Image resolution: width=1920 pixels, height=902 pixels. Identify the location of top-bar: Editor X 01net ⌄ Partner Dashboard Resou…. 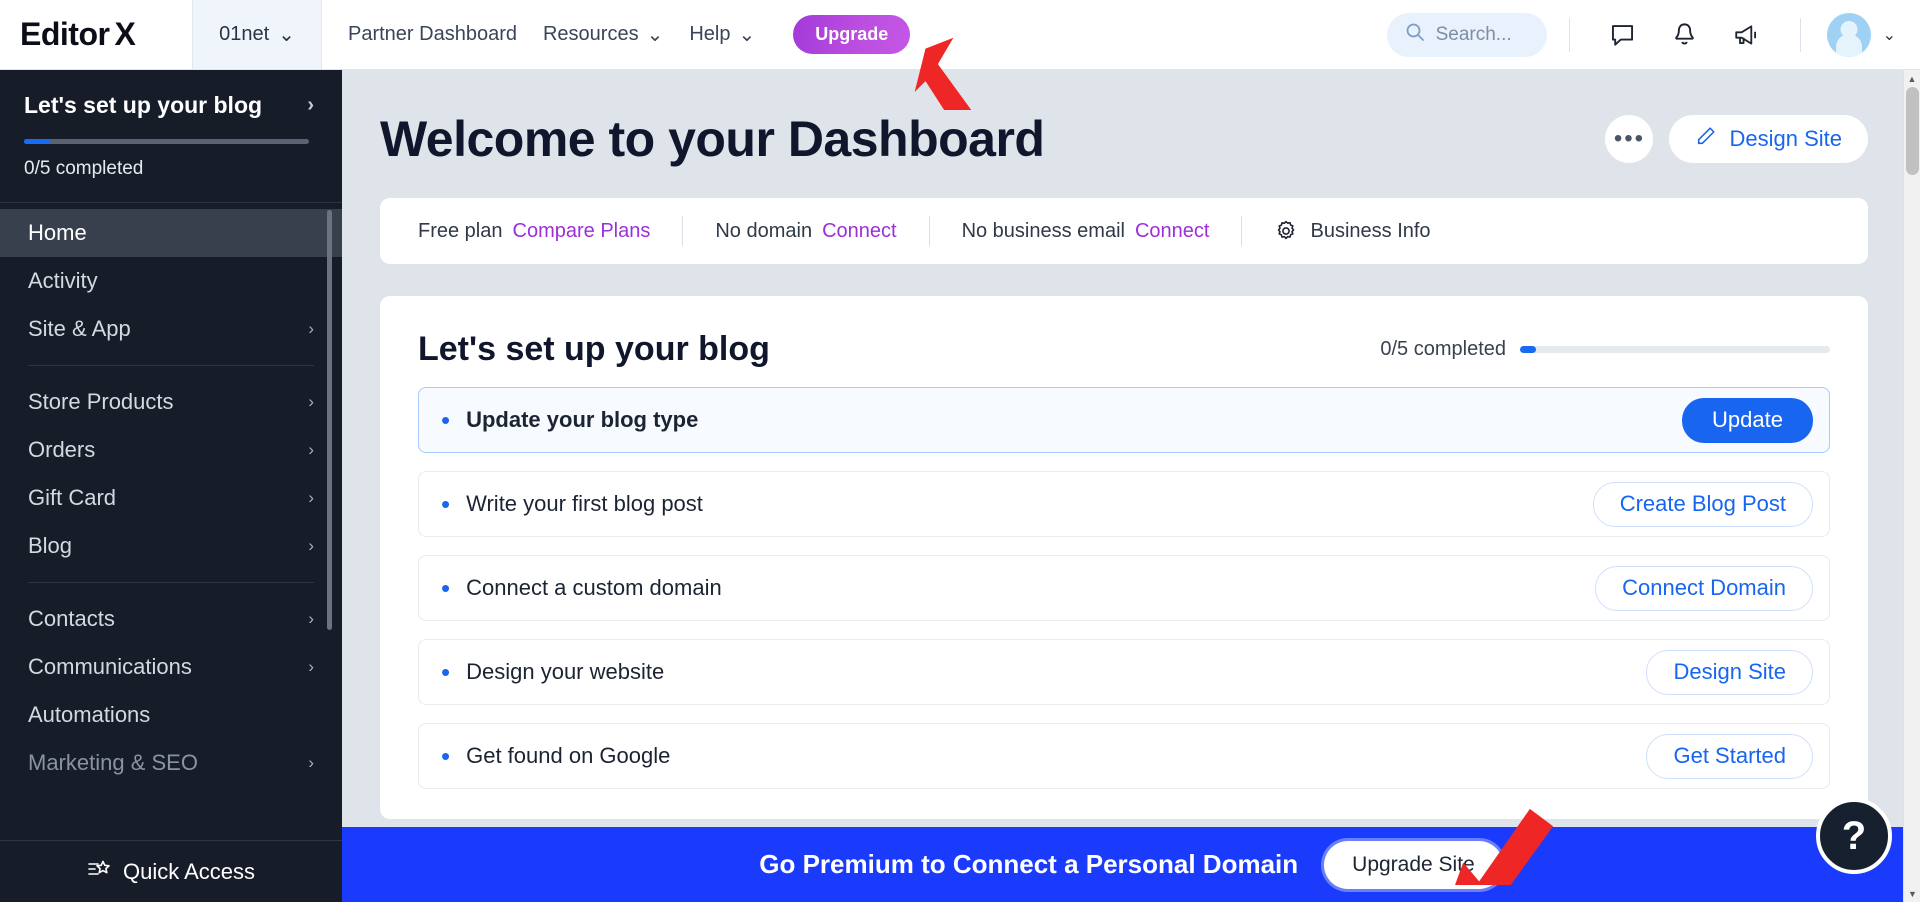
(960, 35).